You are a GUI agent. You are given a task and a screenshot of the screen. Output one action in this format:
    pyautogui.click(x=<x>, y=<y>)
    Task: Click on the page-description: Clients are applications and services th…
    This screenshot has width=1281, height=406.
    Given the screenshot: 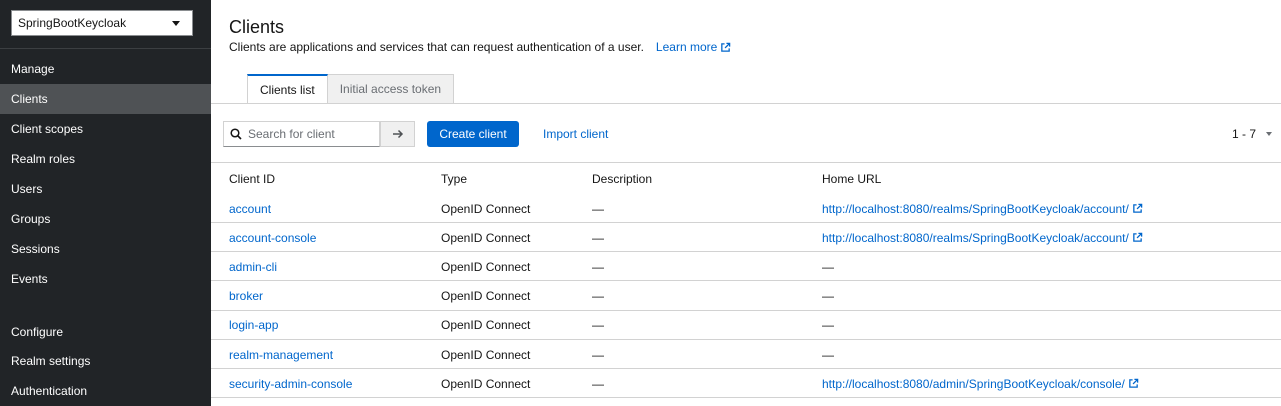 What is the action you would take?
    pyautogui.click(x=480, y=47)
    